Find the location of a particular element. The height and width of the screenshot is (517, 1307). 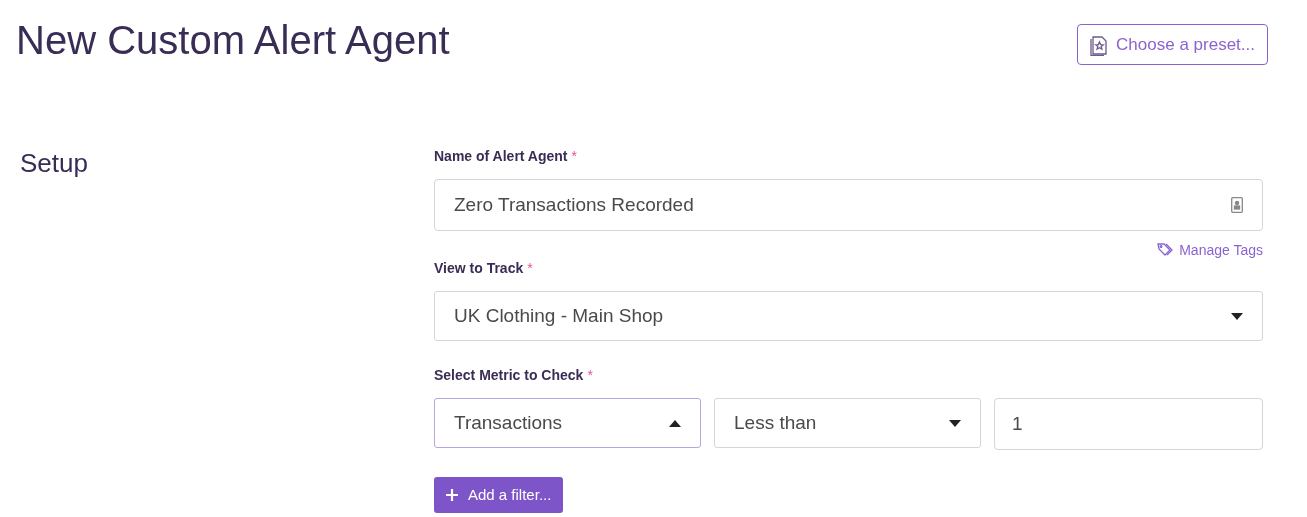

value-input-field: 1 is located at coordinates (1128, 424).